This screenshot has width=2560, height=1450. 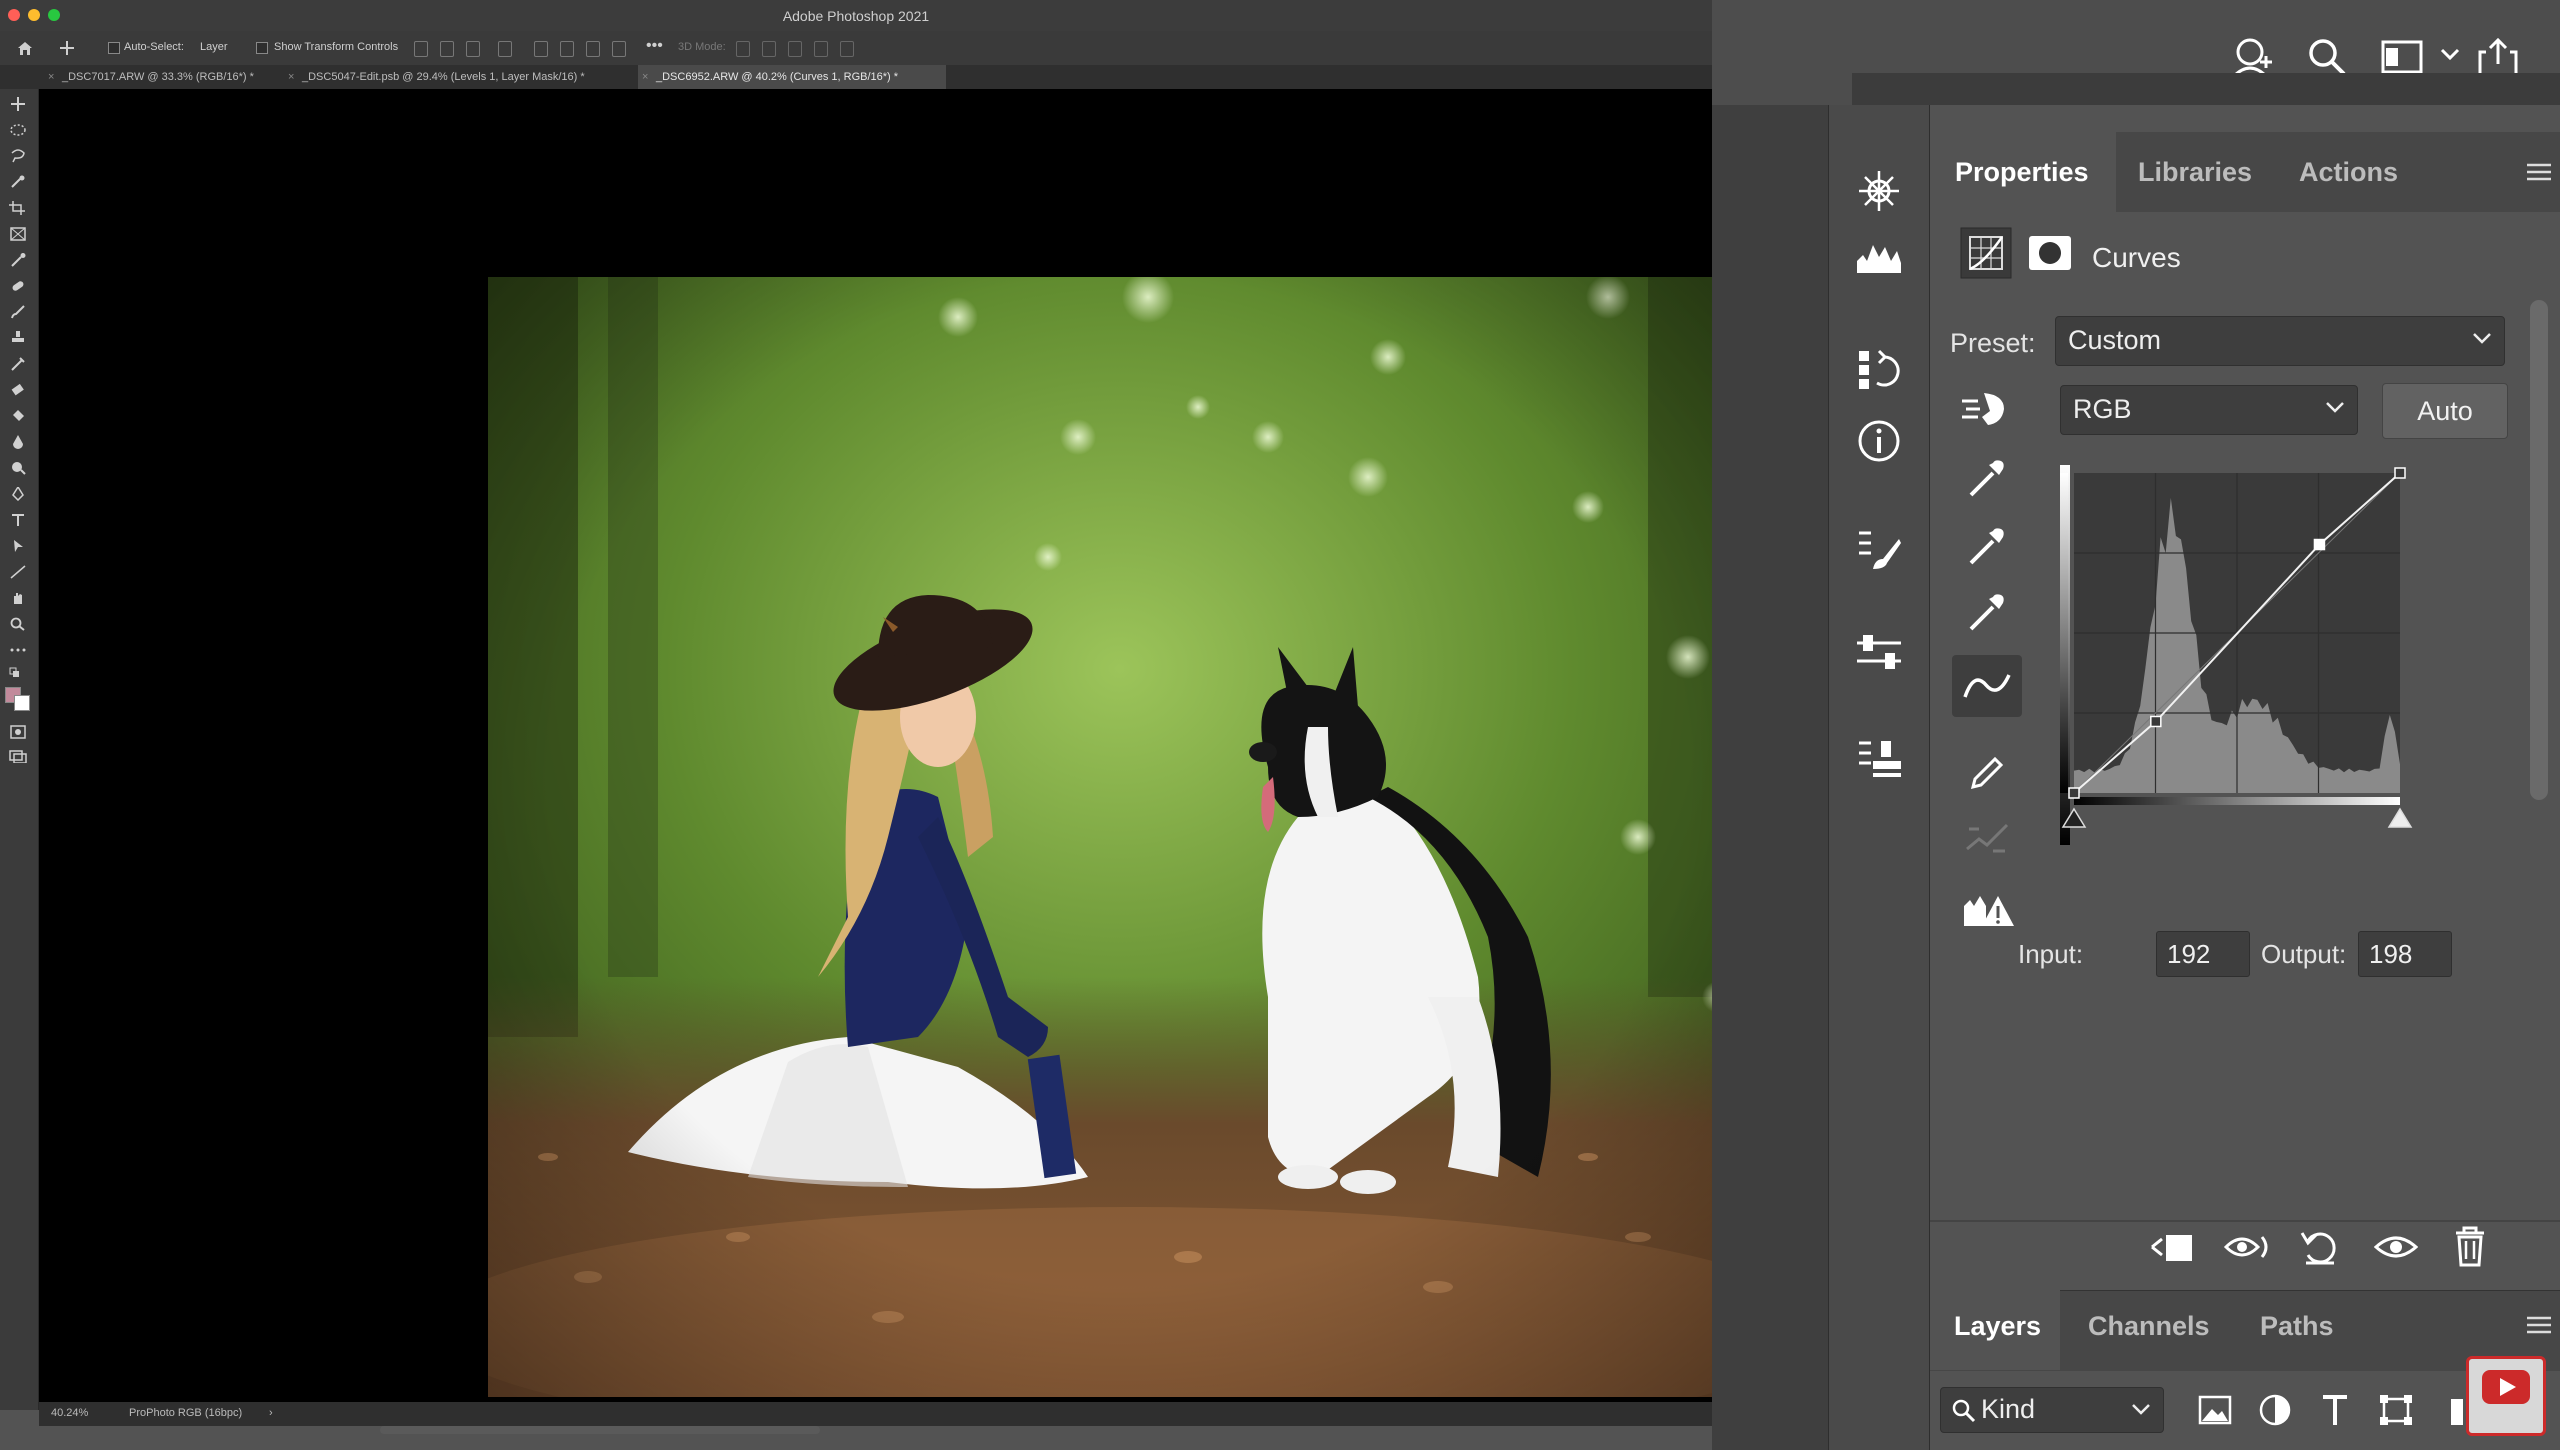 I want to click on type-tool-icon, so click(x=18, y=520).